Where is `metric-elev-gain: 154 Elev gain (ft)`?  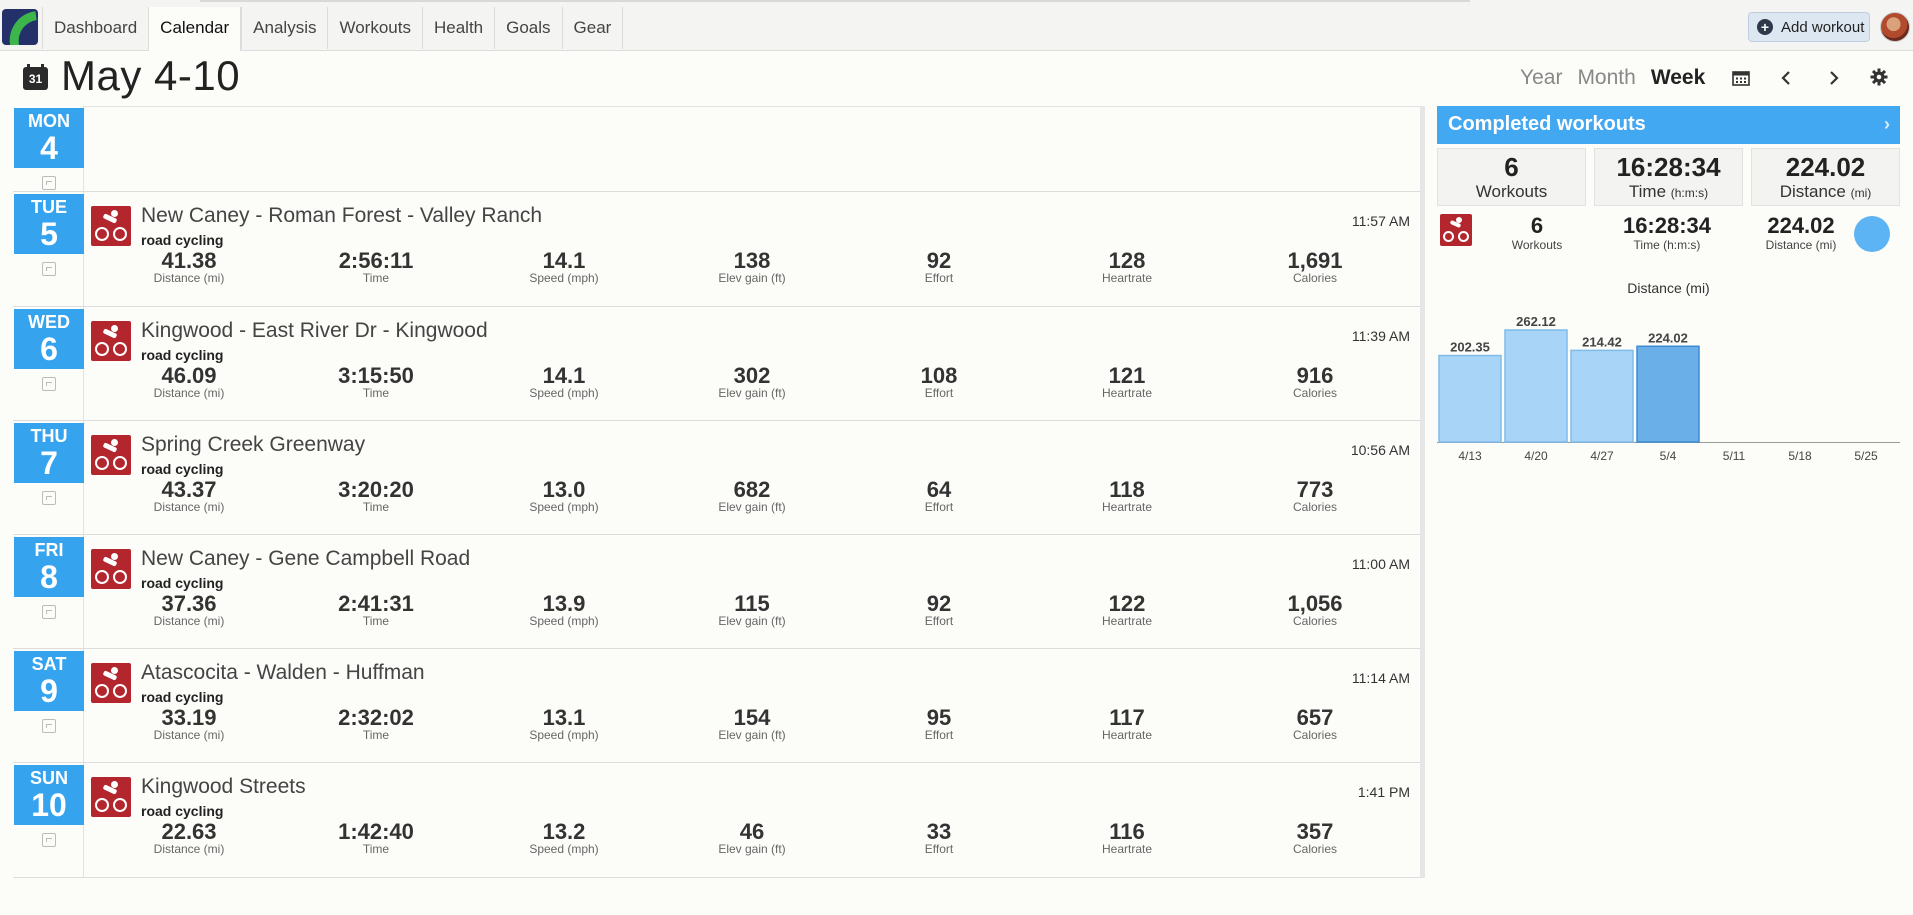
metric-elev-gain: 154 Elev gain (ft) is located at coordinates (752, 724).